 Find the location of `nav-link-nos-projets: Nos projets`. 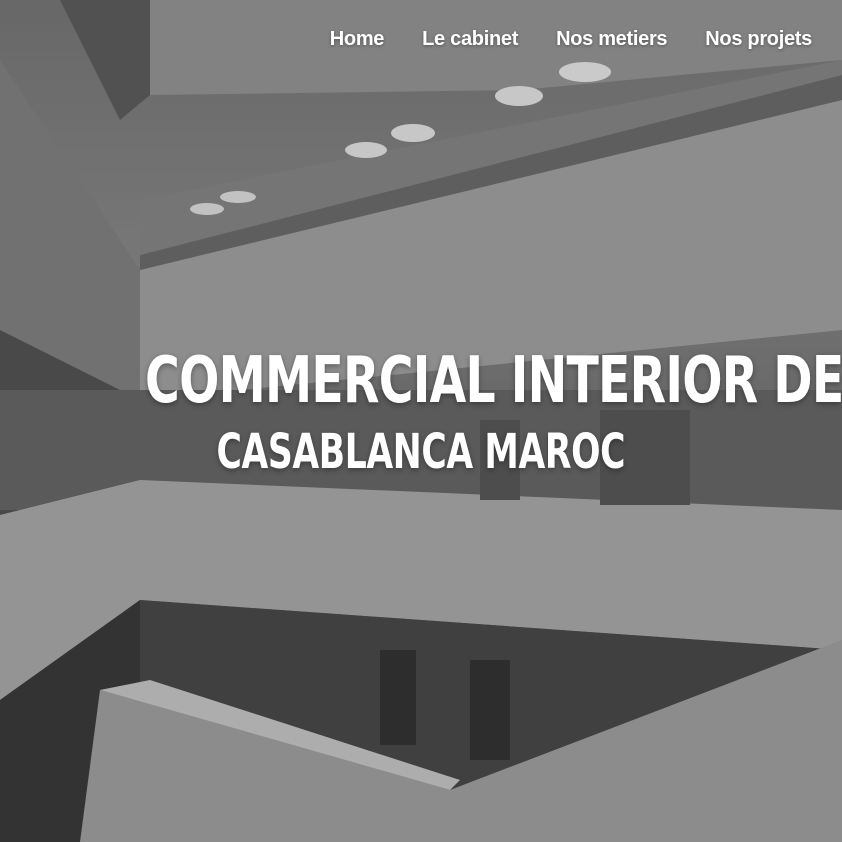

nav-link-nos-projets: Nos projets is located at coordinates (758, 39).